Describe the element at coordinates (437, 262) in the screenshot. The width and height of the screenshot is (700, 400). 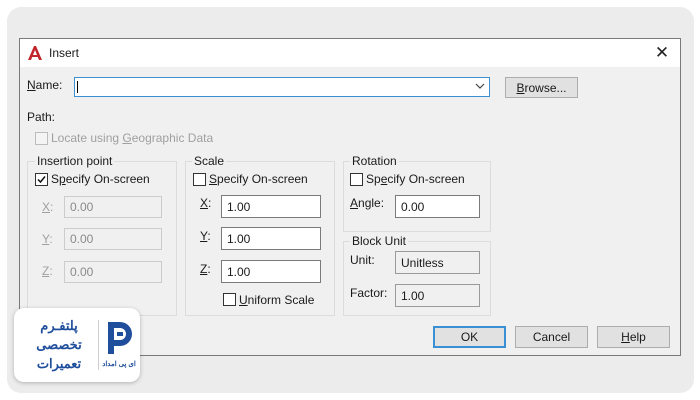
I see `unit-value: Unitless` at that location.